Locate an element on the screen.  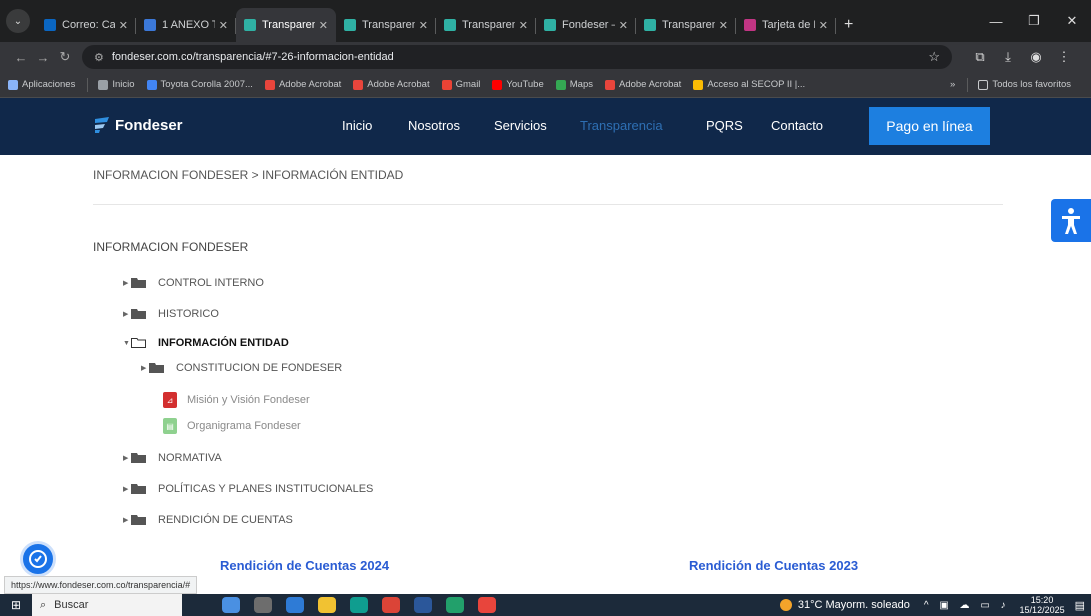
tree-item-politicas: ▶ POLÍTICAS Y PLANES INSTITUCIONALES is located at coordinates (248, 489).